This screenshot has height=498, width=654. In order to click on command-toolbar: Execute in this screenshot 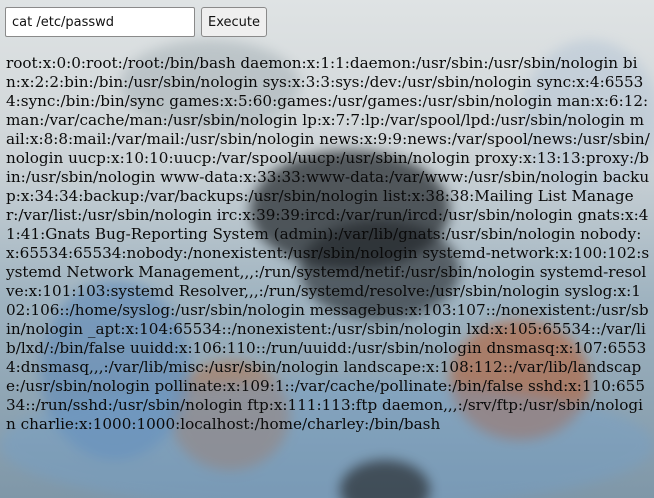, I will do `click(136, 22)`.